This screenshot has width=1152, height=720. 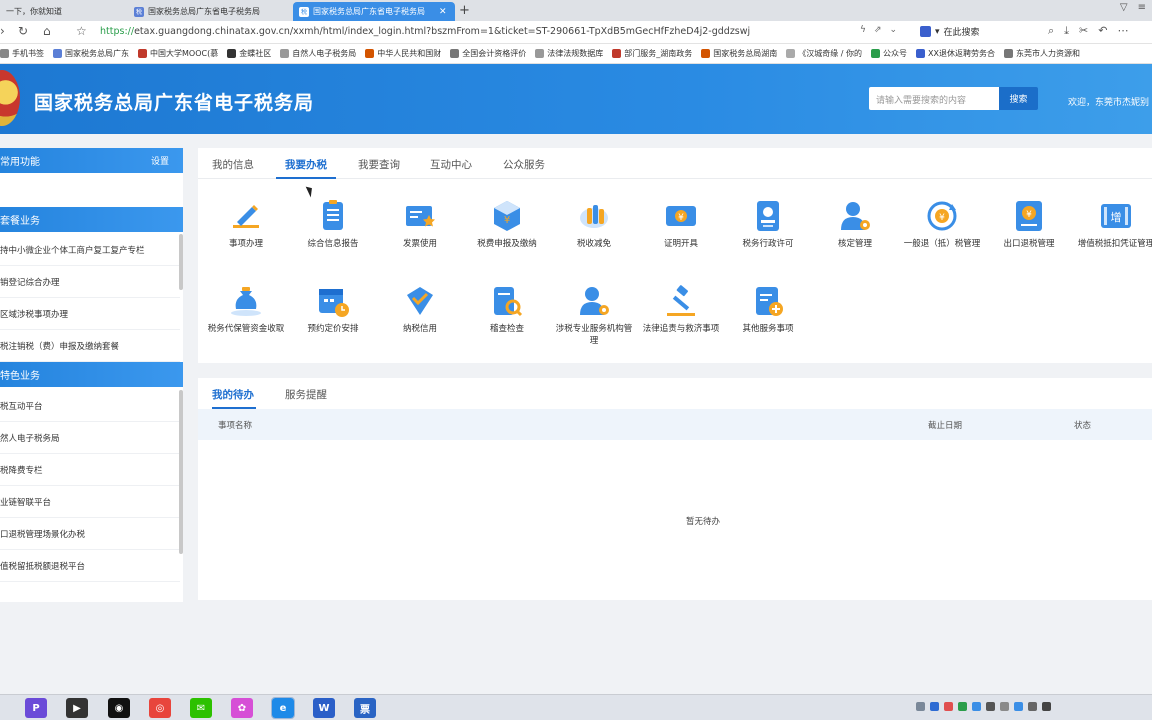 What do you see at coordinates (77, 708) in the screenshot?
I see `app-video-icon: ▶` at bounding box center [77, 708].